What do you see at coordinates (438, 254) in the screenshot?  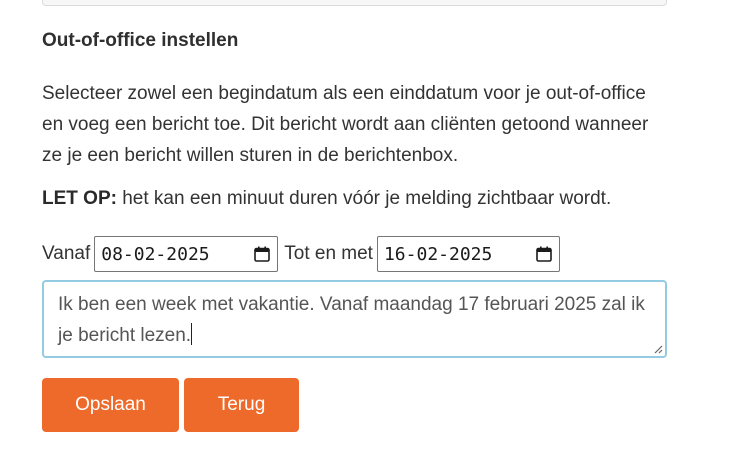 I see `to-date-value: 16-02-2025` at bounding box center [438, 254].